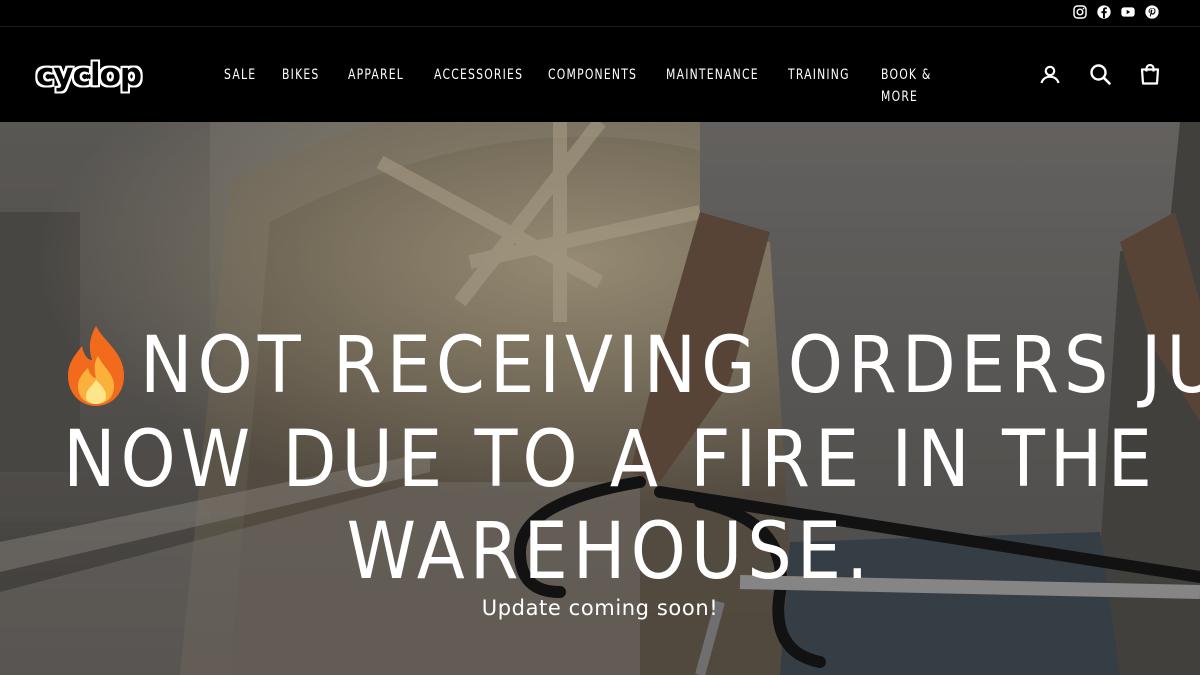 The width and height of the screenshot is (1200, 675). What do you see at coordinates (1150, 74) in the screenshot?
I see `cart-icon` at bounding box center [1150, 74].